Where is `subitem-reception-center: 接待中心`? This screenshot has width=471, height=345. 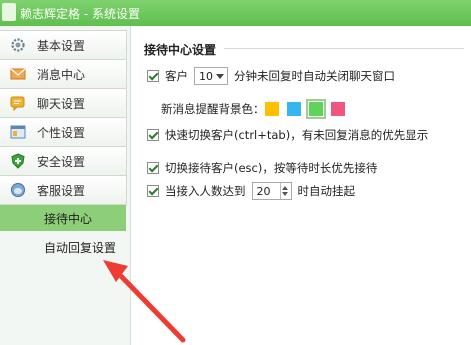 subitem-reception-center: 接待中心 is located at coordinates (63, 218).